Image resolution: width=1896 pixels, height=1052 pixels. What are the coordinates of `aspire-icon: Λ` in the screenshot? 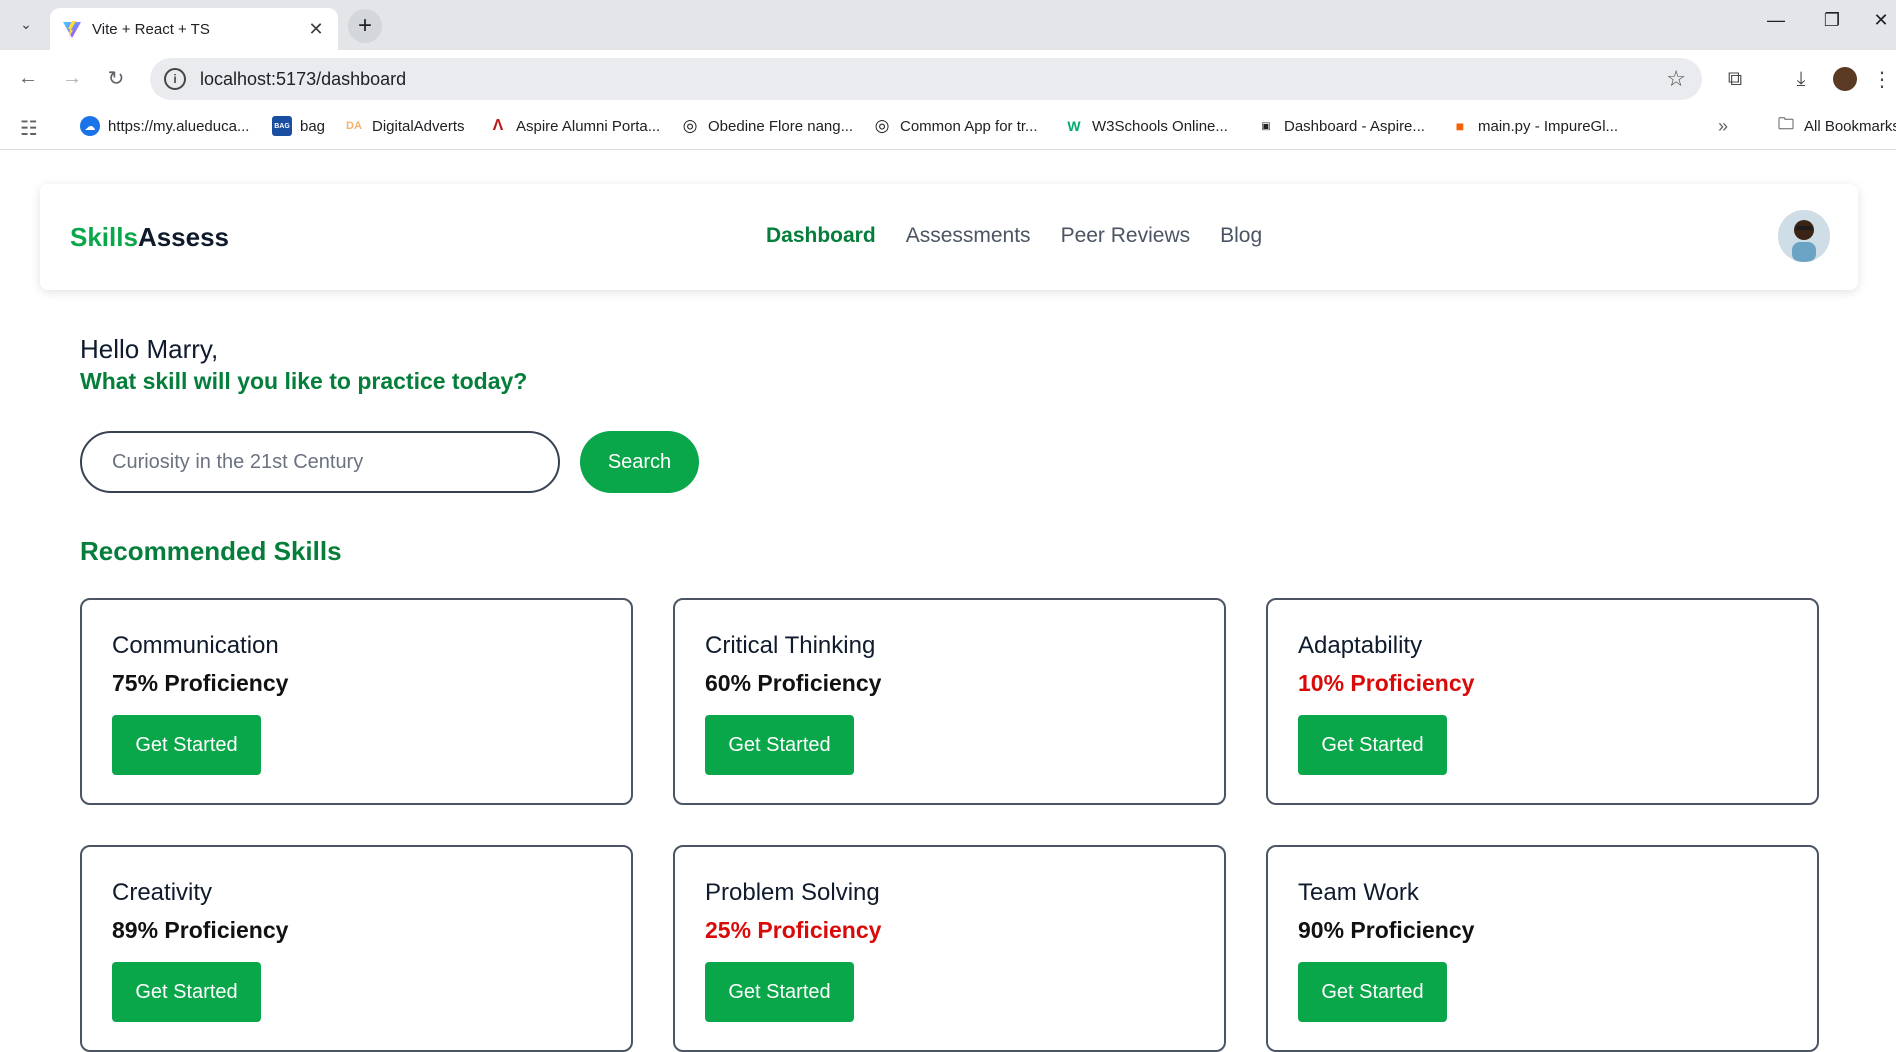 It's located at (498, 125).